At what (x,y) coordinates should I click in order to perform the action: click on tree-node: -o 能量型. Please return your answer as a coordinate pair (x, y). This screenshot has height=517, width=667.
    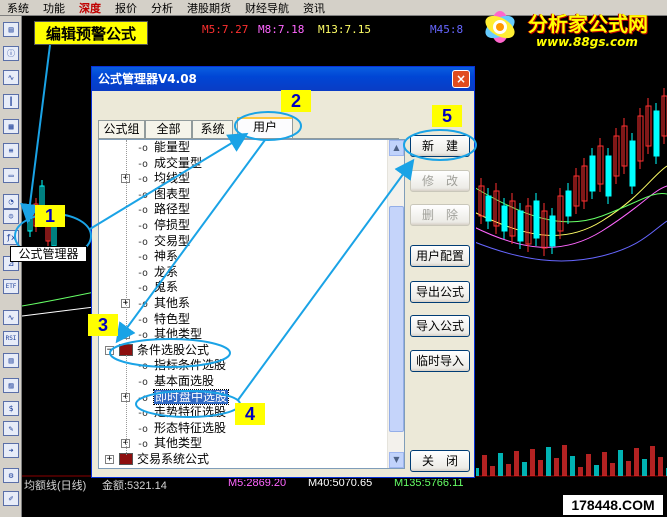
    Looking at the image, I should click on (163, 147).